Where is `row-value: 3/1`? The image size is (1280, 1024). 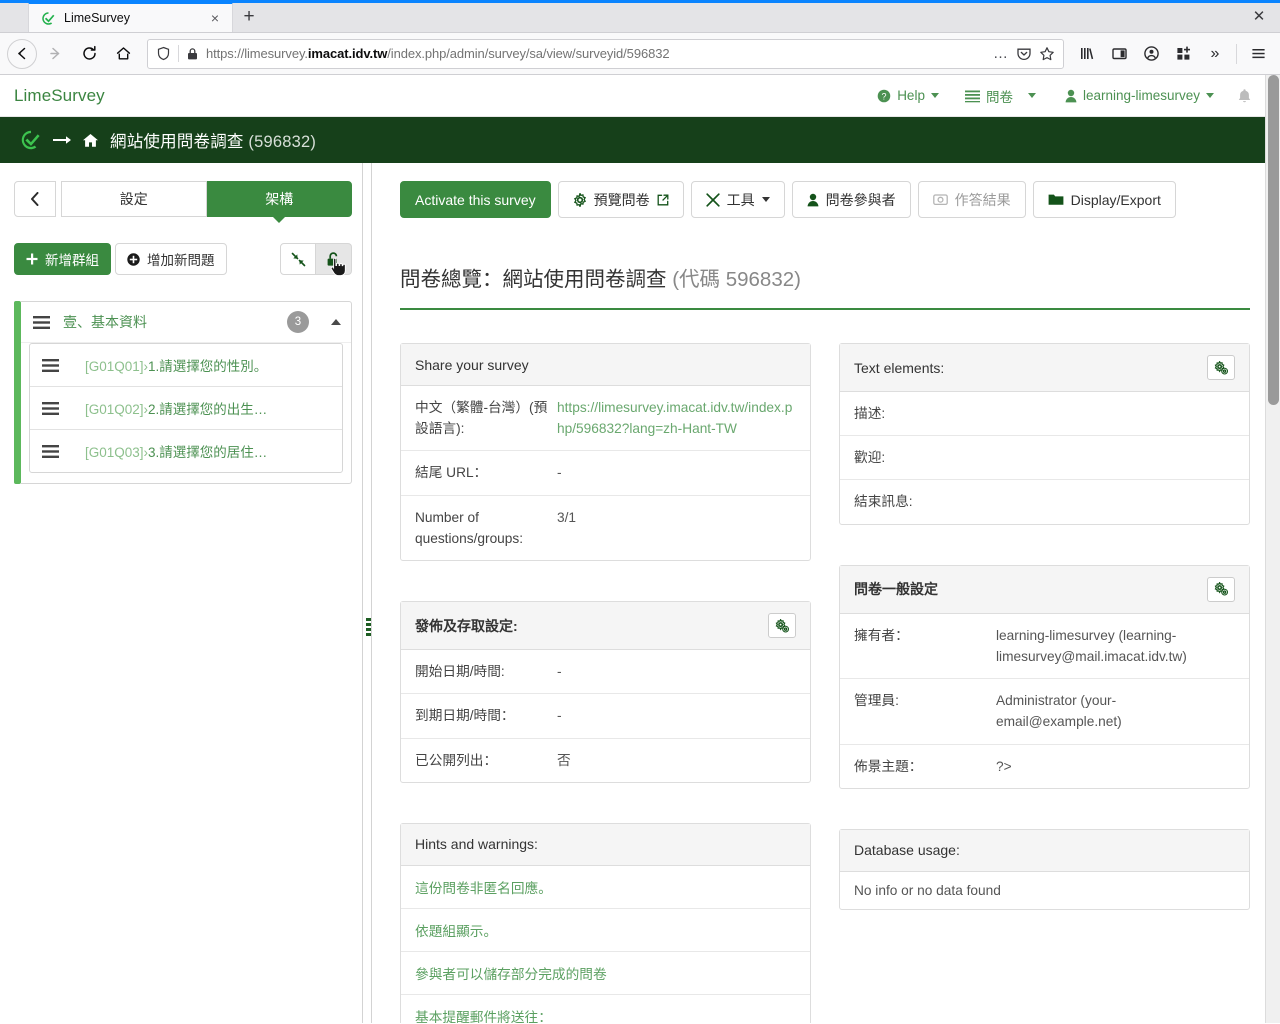
row-value: 3/1 is located at coordinates (567, 517).